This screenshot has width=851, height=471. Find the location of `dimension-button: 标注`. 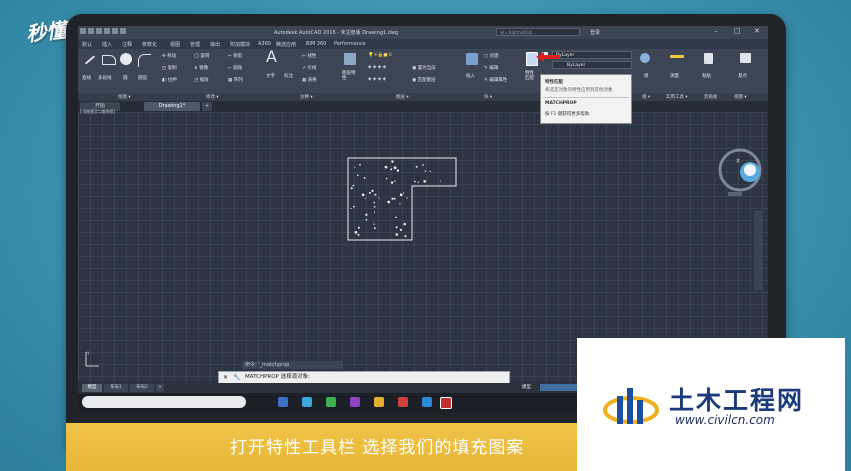

dimension-button: 标注 is located at coordinates (288, 76).